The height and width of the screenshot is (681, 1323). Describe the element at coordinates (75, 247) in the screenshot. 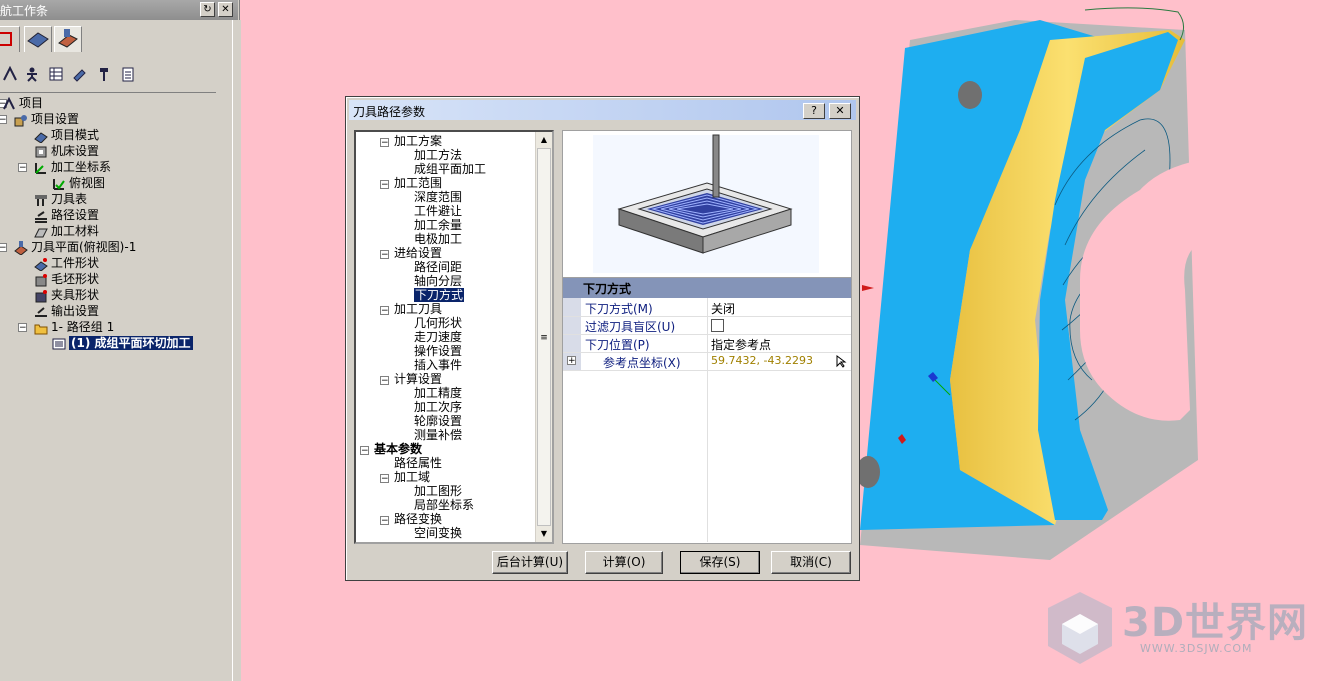

I see `tree-item-tool-plane: 刀具平面(俯视图)-1` at that location.